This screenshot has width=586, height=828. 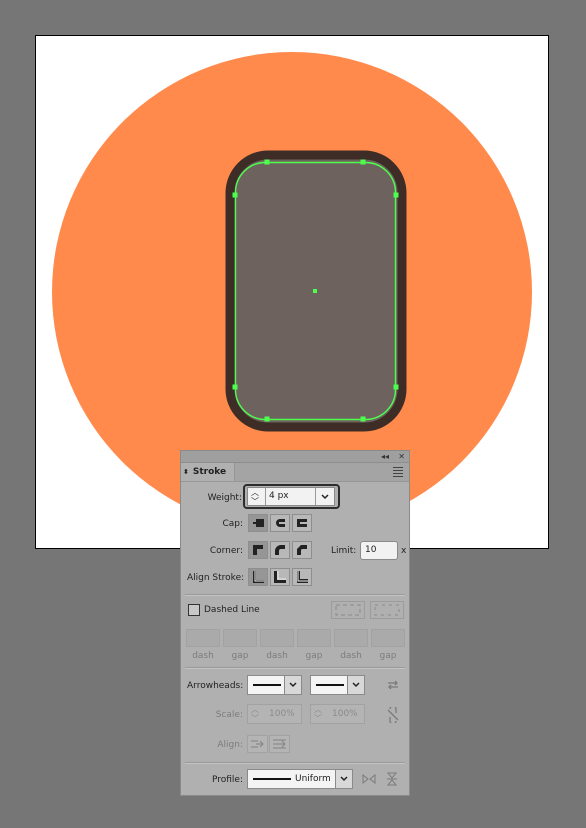 I want to click on cap-label: Cap:, so click(x=232, y=524).